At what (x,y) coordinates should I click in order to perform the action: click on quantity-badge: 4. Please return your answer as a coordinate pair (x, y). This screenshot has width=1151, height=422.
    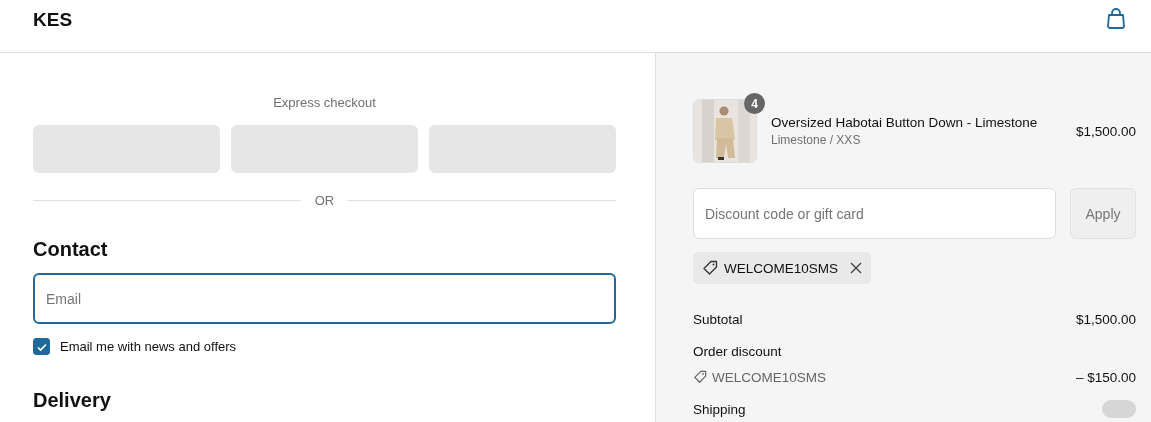
    Looking at the image, I should click on (754, 103).